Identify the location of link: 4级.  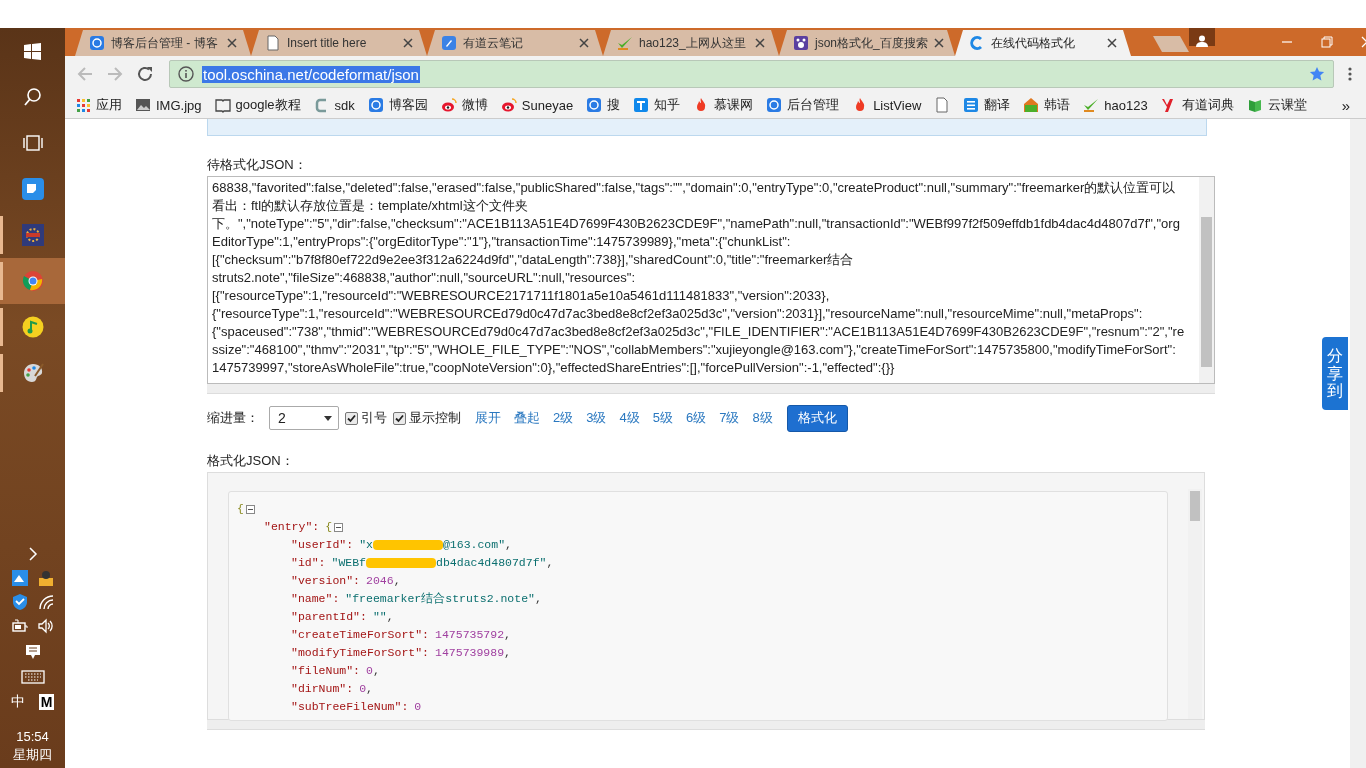
(629, 418).